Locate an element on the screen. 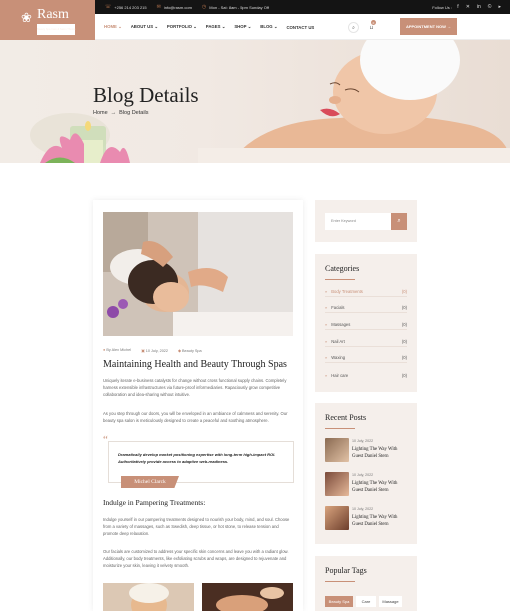  mail-icon: ✉ is located at coordinates (158, 7).